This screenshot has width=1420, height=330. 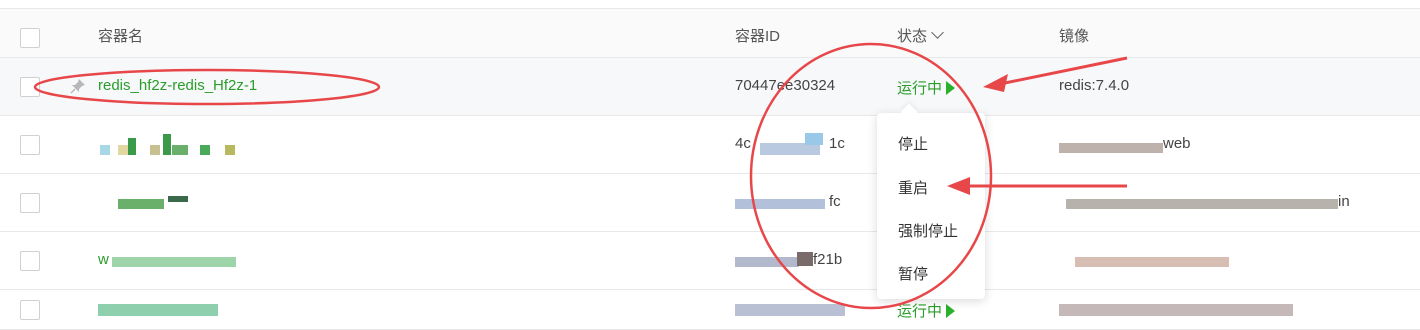 What do you see at coordinates (1094, 85) in the screenshot?
I see `image-name: redis:7.4.0` at bounding box center [1094, 85].